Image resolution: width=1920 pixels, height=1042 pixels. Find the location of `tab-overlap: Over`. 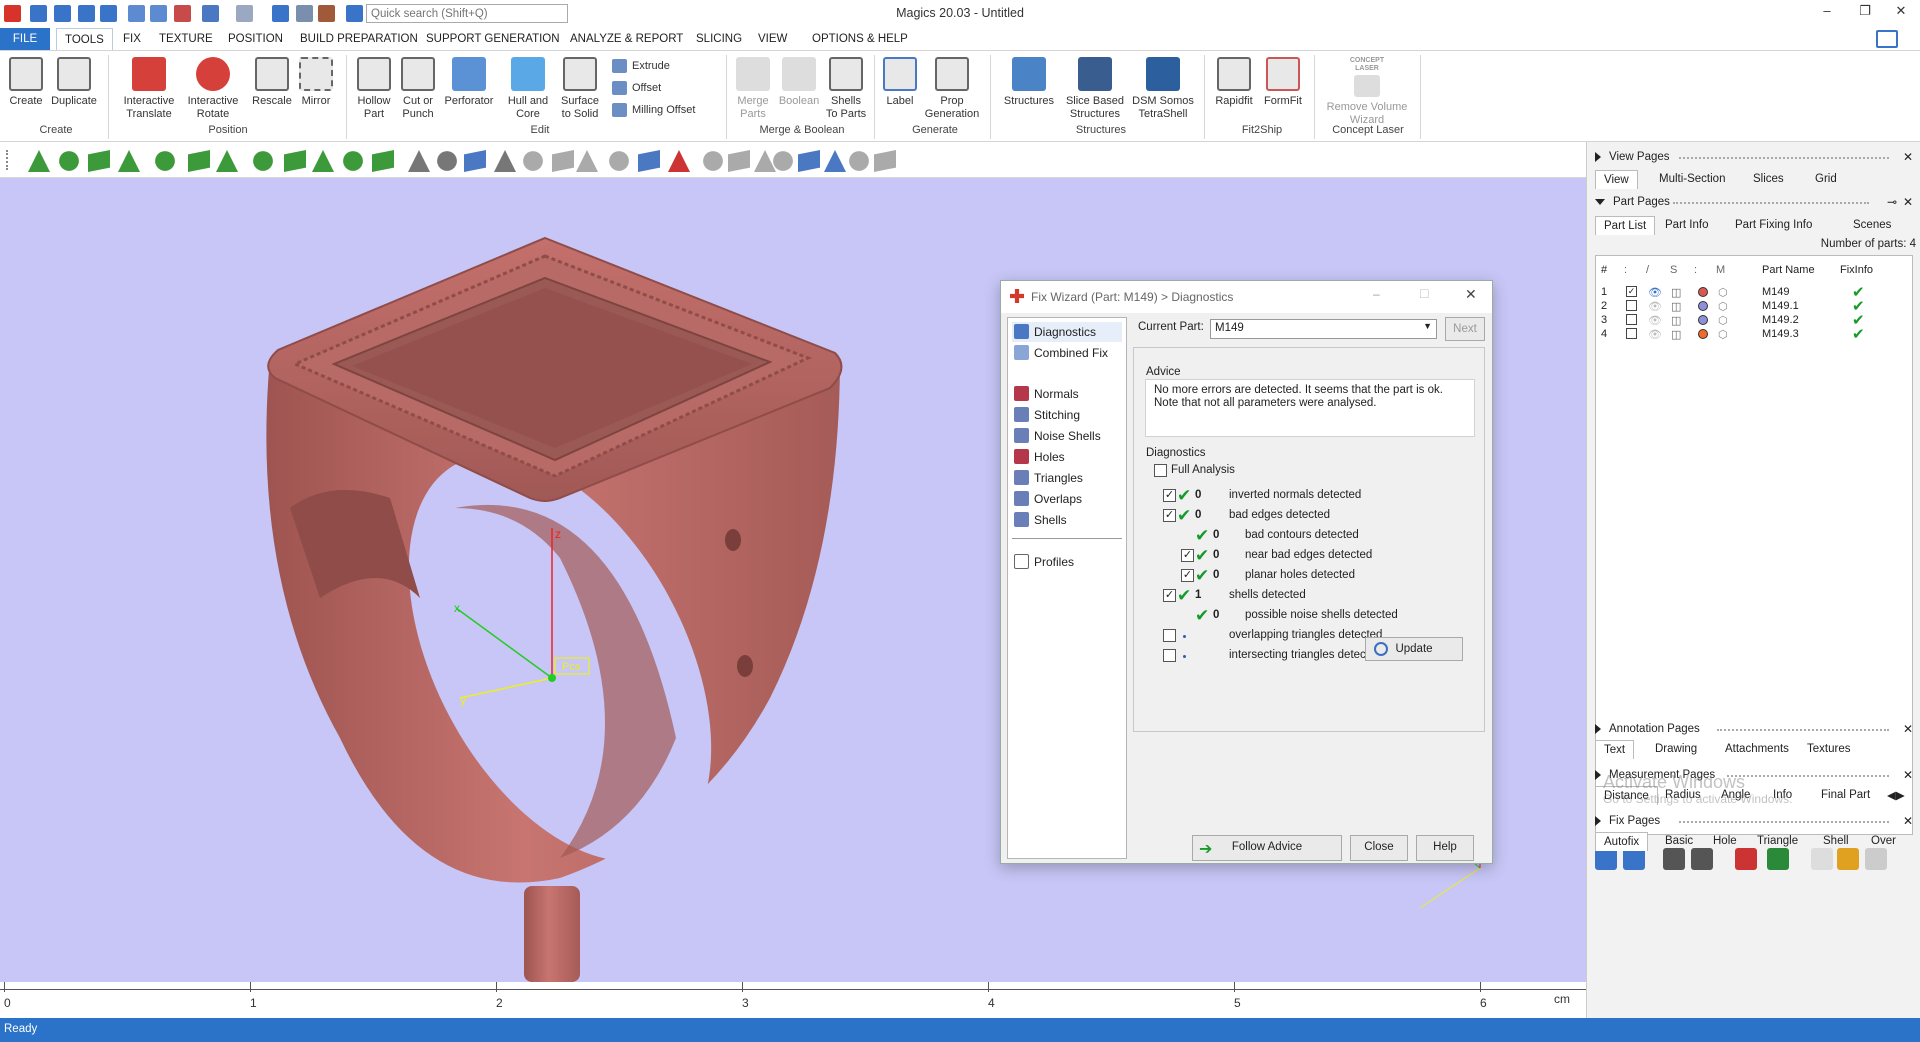

tab-overlap: Over is located at coordinates (1883, 841).